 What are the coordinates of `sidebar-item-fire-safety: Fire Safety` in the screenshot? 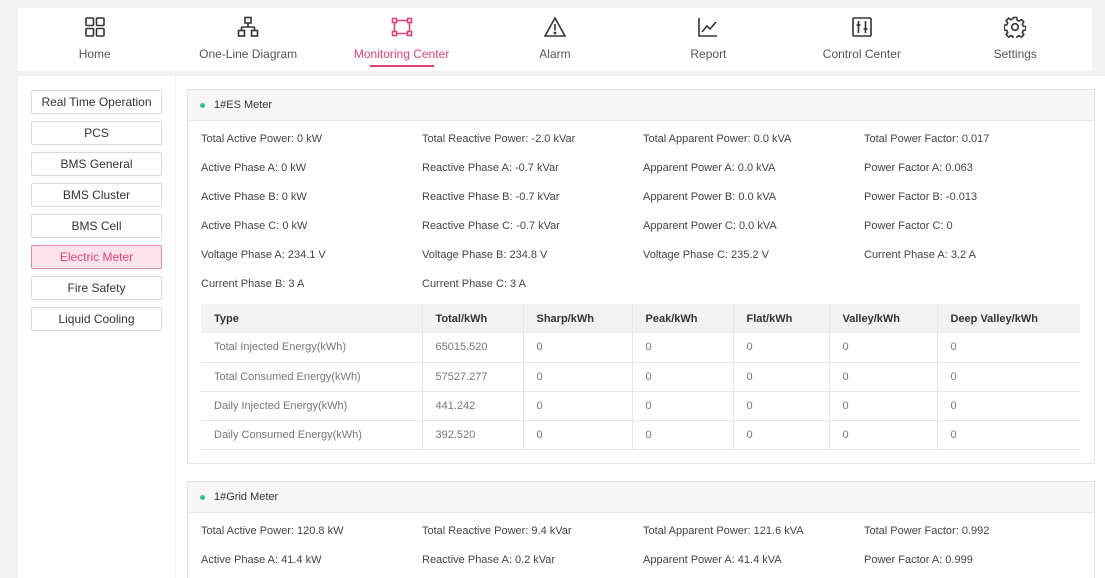 It's located at (96, 288).